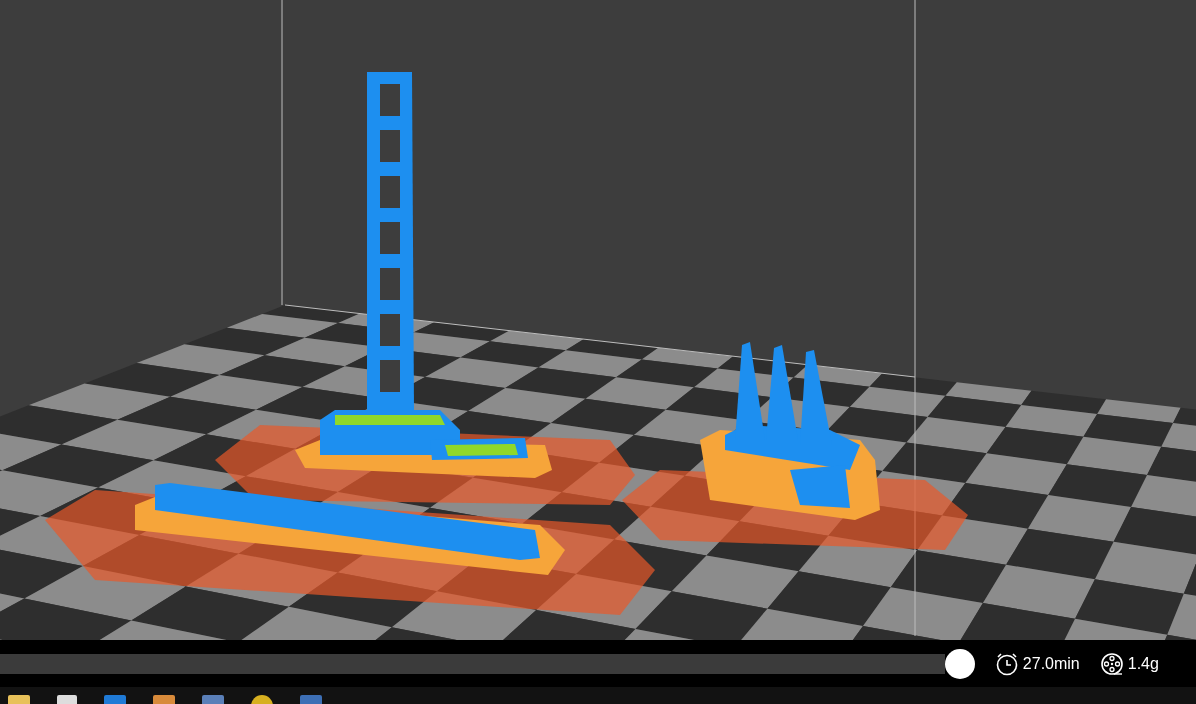 The height and width of the screenshot is (704, 1196). I want to click on spool-icon, so click(1111, 663).